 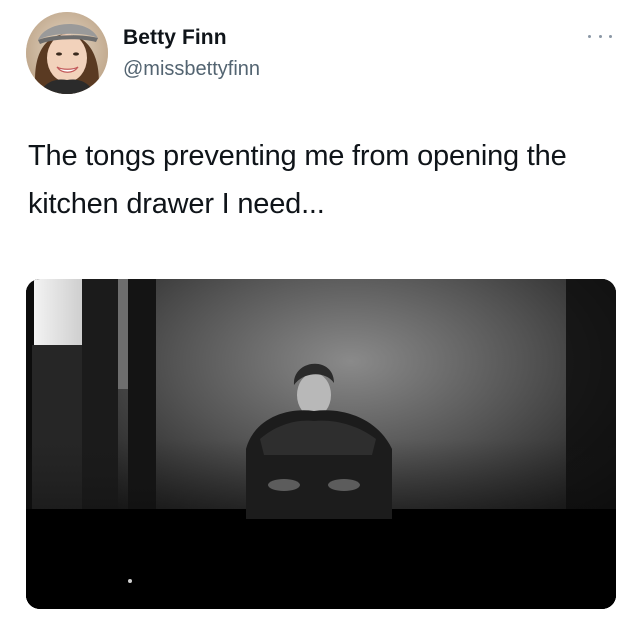 I want to click on author-avatar, so click(x=67, y=53).